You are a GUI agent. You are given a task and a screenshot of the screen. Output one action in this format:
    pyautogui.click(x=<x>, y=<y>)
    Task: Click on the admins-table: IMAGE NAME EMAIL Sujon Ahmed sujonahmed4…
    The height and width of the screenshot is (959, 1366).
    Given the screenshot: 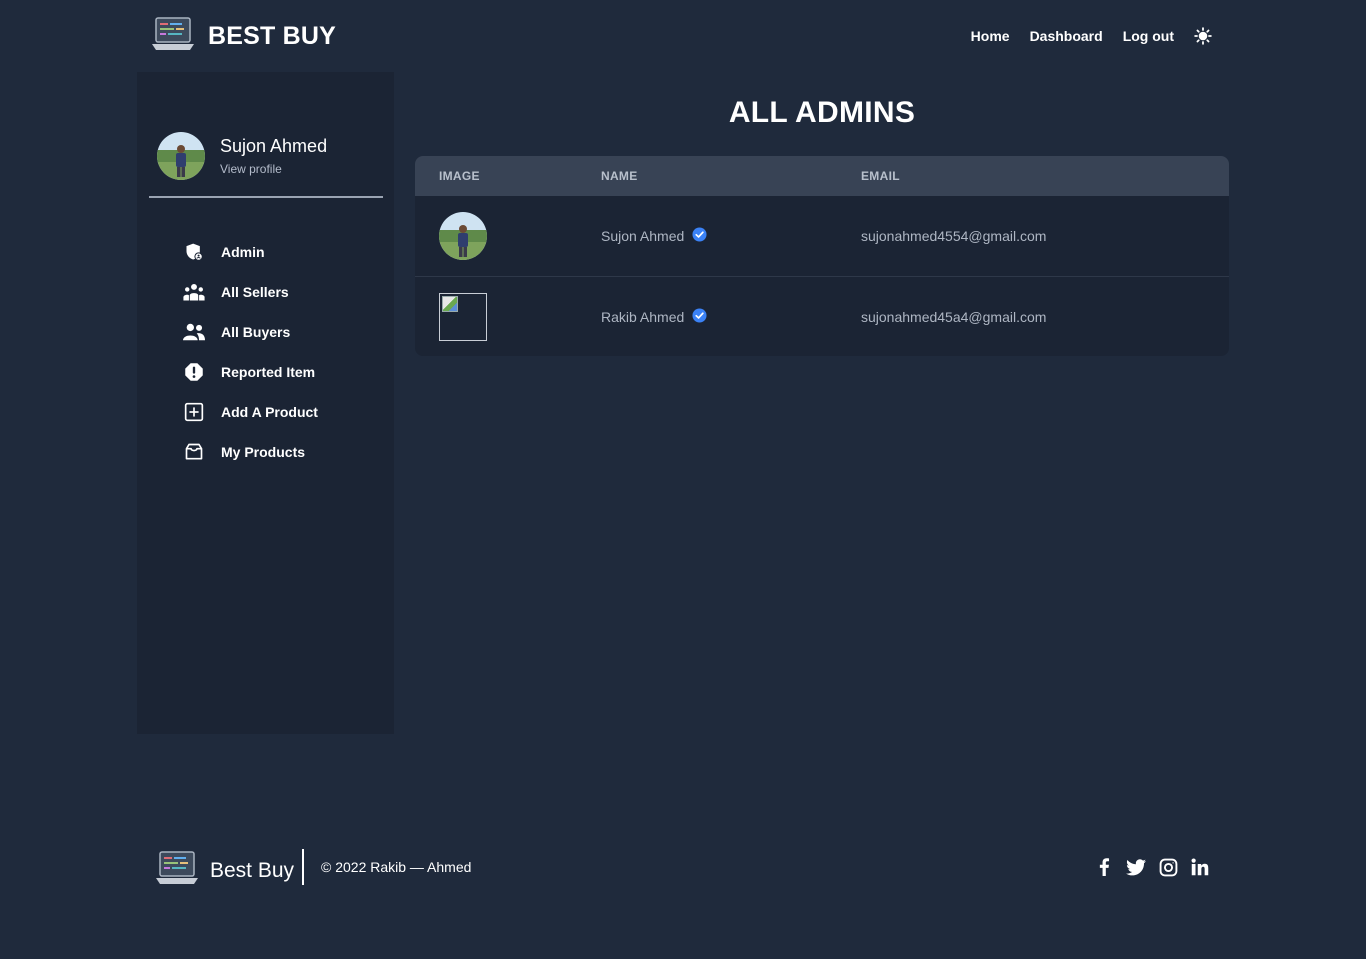 What is the action you would take?
    pyautogui.click(x=822, y=256)
    